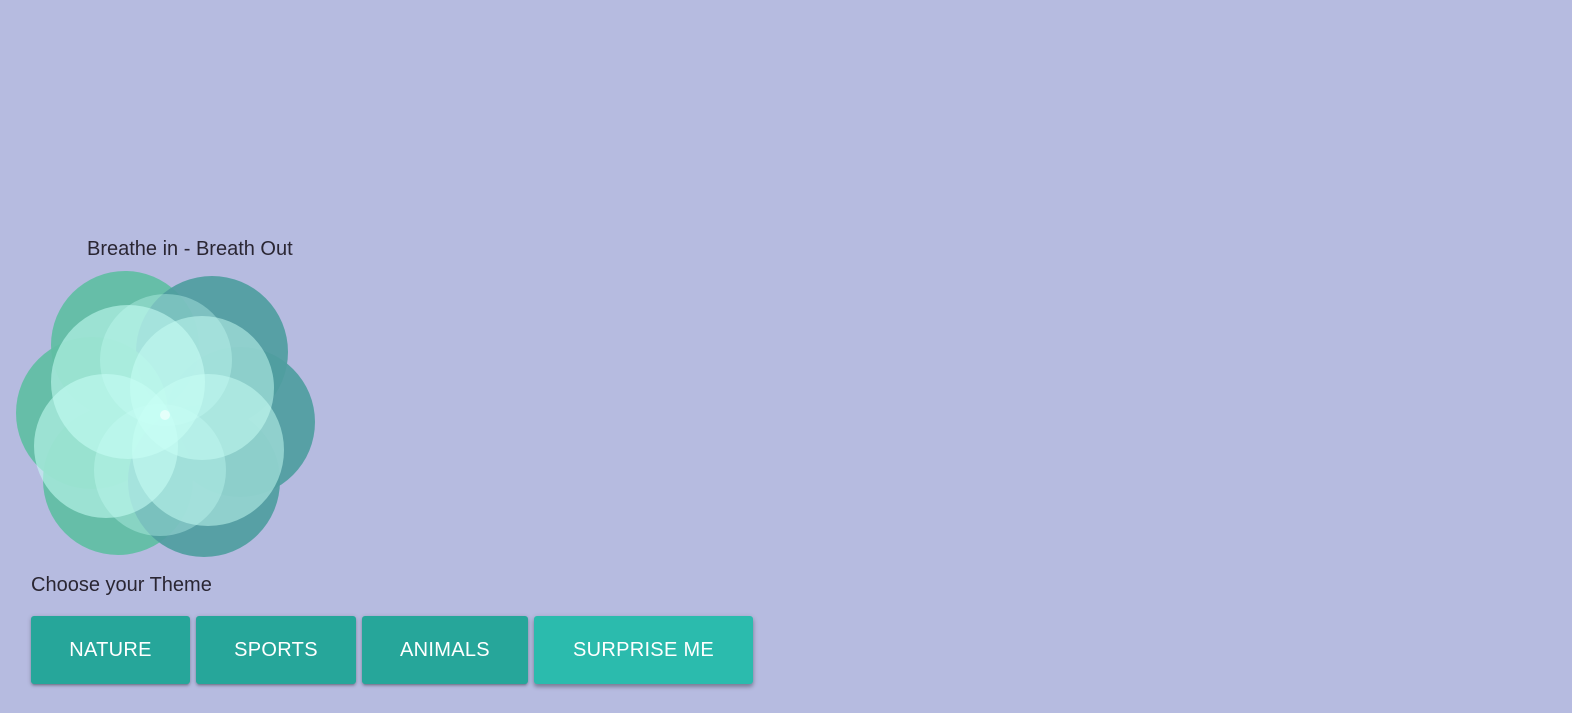 This screenshot has height=713, width=1572. I want to click on nature-button: NATURE, so click(110, 650).